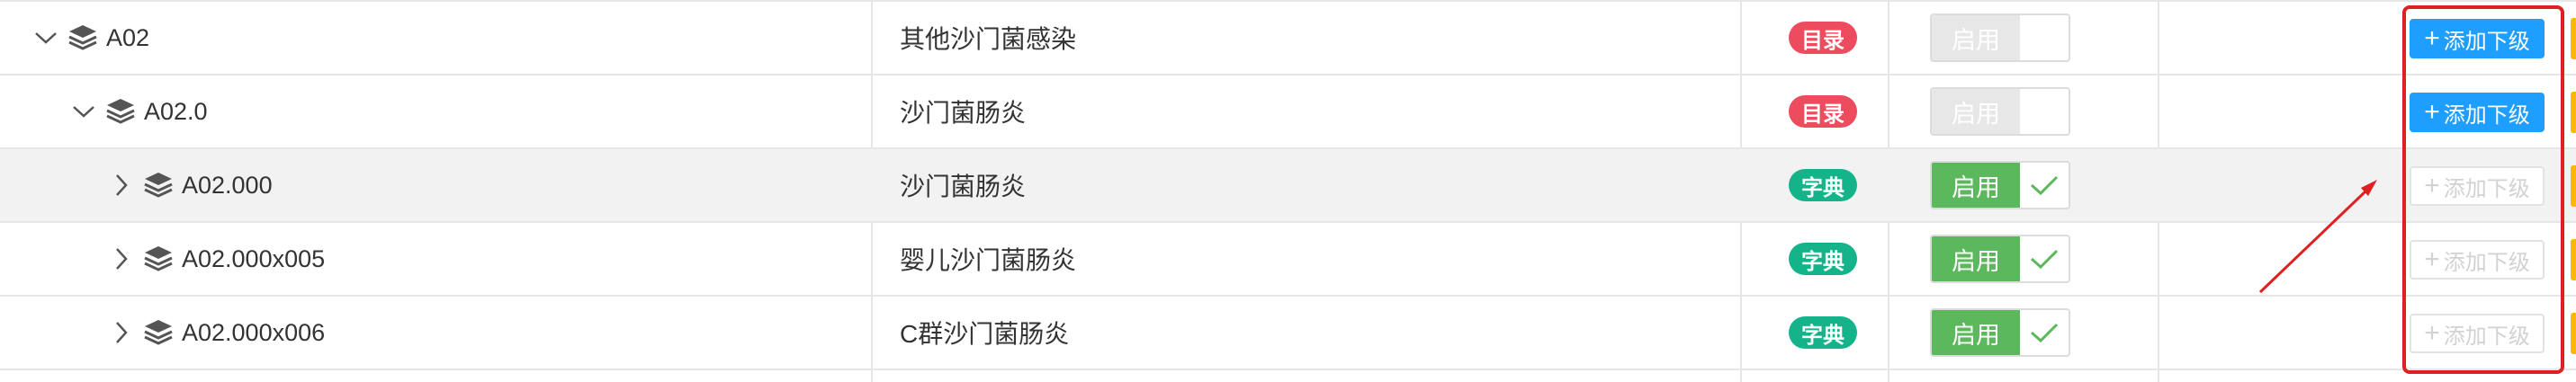 This screenshot has height=382, width=2576. Describe the element at coordinates (228, 185) in the screenshot. I see `row-code: A02.000` at that location.